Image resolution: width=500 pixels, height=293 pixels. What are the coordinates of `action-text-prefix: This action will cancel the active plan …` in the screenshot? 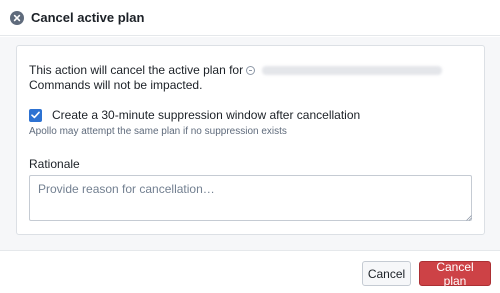 It's located at (136, 70).